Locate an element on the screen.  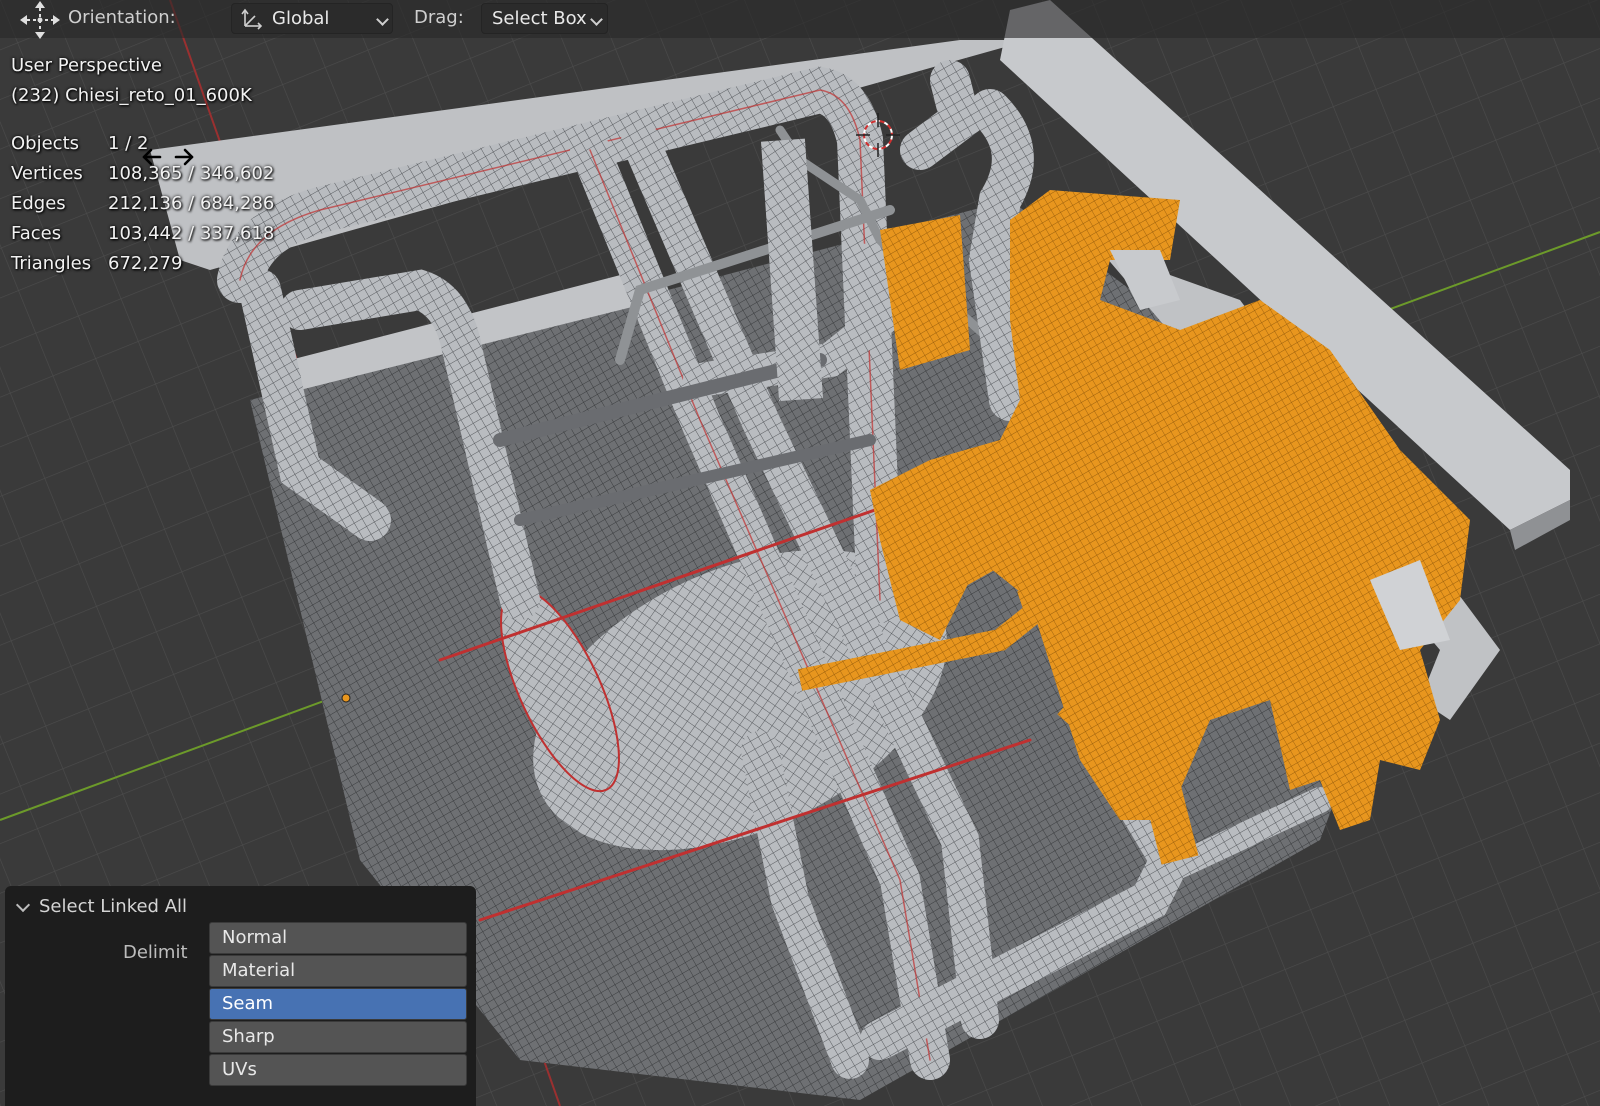
drag-value: Select Box is located at coordinates (539, 18).